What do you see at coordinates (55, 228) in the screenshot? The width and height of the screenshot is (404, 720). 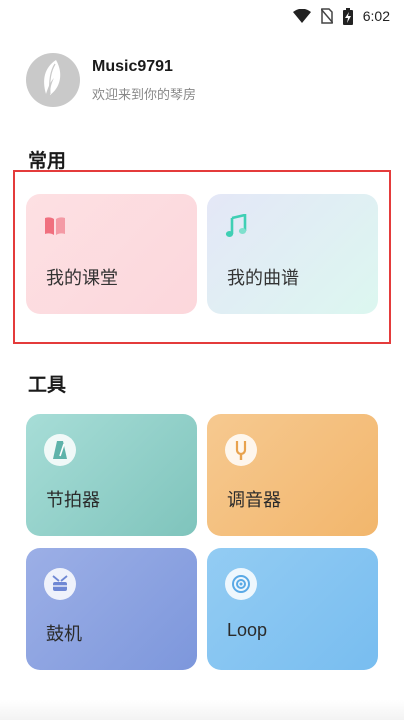 I see `book-icon` at bounding box center [55, 228].